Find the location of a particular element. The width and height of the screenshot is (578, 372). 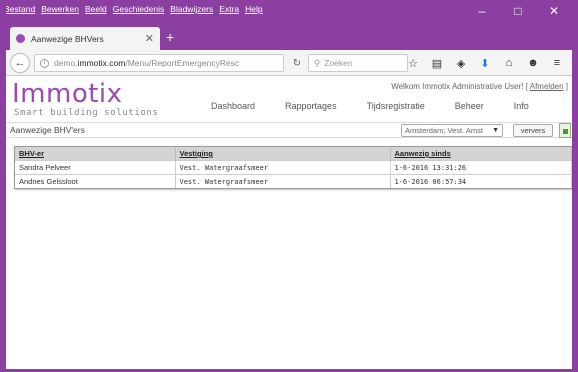

nav-item-info: Info is located at coordinates (521, 106).